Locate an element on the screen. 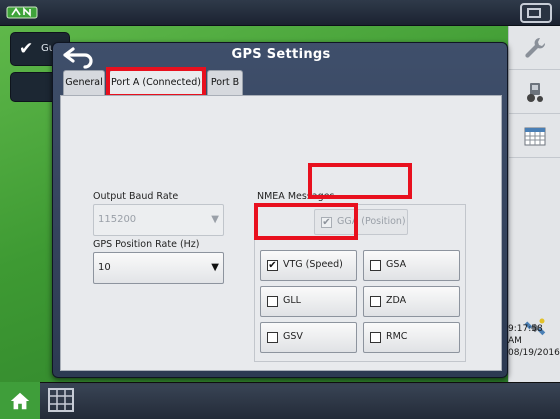 This screenshot has height=419, width=560. position-rate-dropdown: 10 ▼ is located at coordinates (158, 268).